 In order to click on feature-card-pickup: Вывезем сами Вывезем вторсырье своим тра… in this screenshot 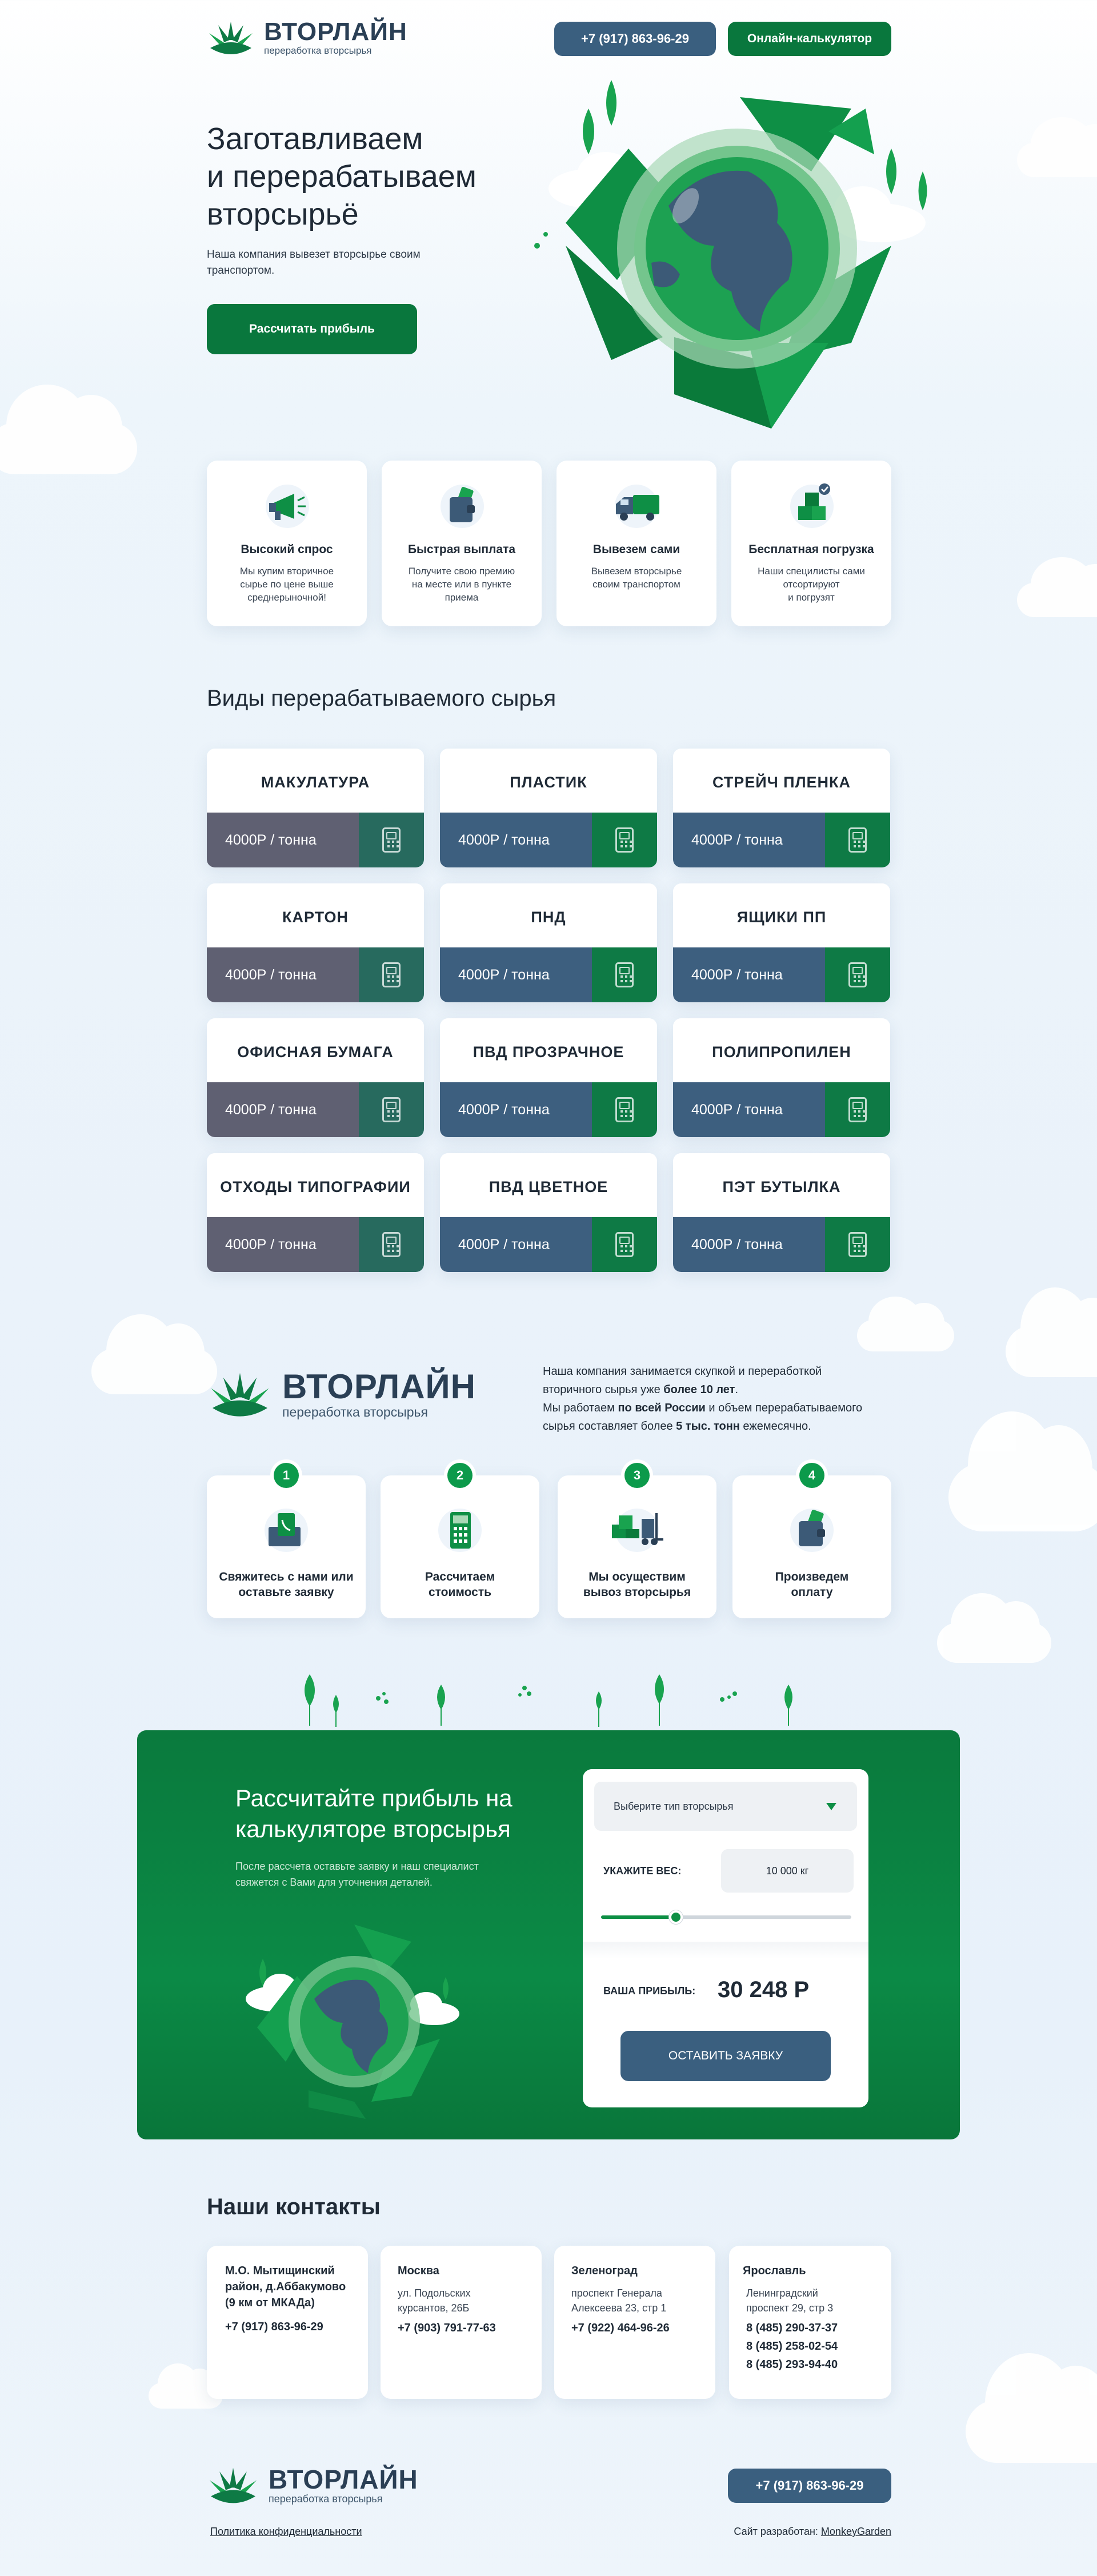, I will do `click(636, 543)`.